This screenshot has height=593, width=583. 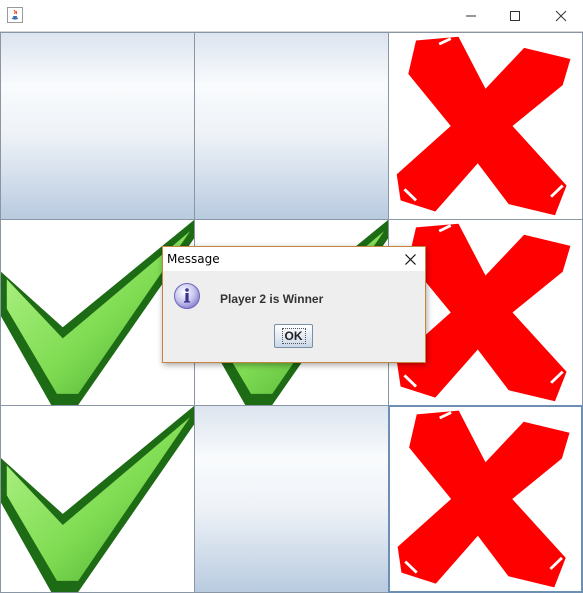 I want to click on maximize-button, so click(x=515, y=15).